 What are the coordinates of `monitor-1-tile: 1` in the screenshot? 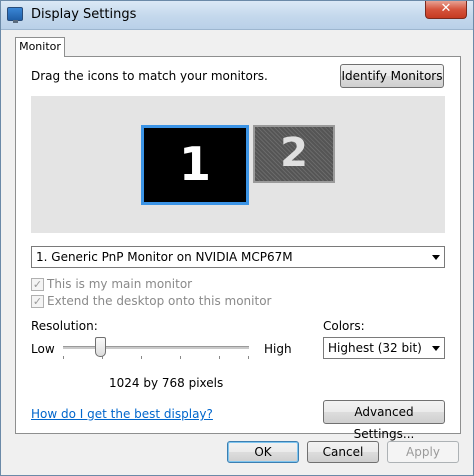 It's located at (195, 165).